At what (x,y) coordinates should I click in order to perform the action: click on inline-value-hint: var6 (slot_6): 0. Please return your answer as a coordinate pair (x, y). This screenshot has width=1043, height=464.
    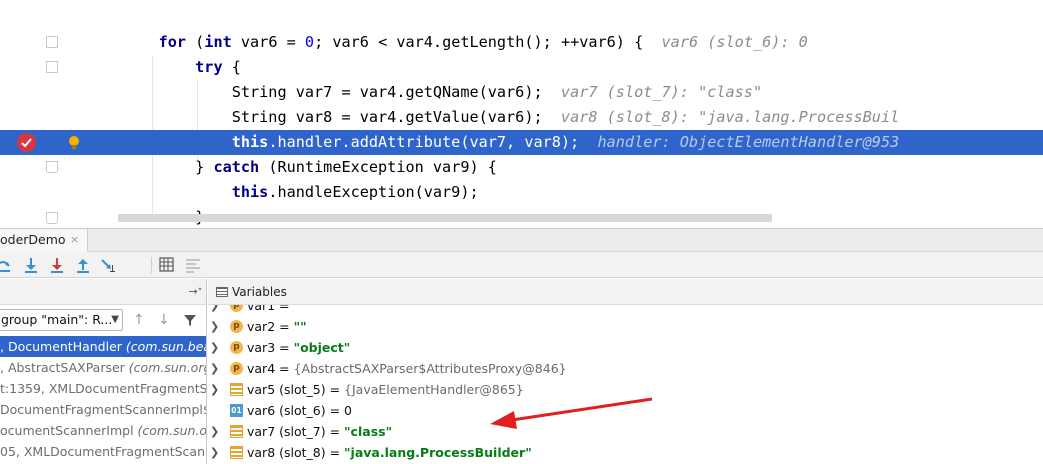
    Looking at the image, I should click on (734, 42).